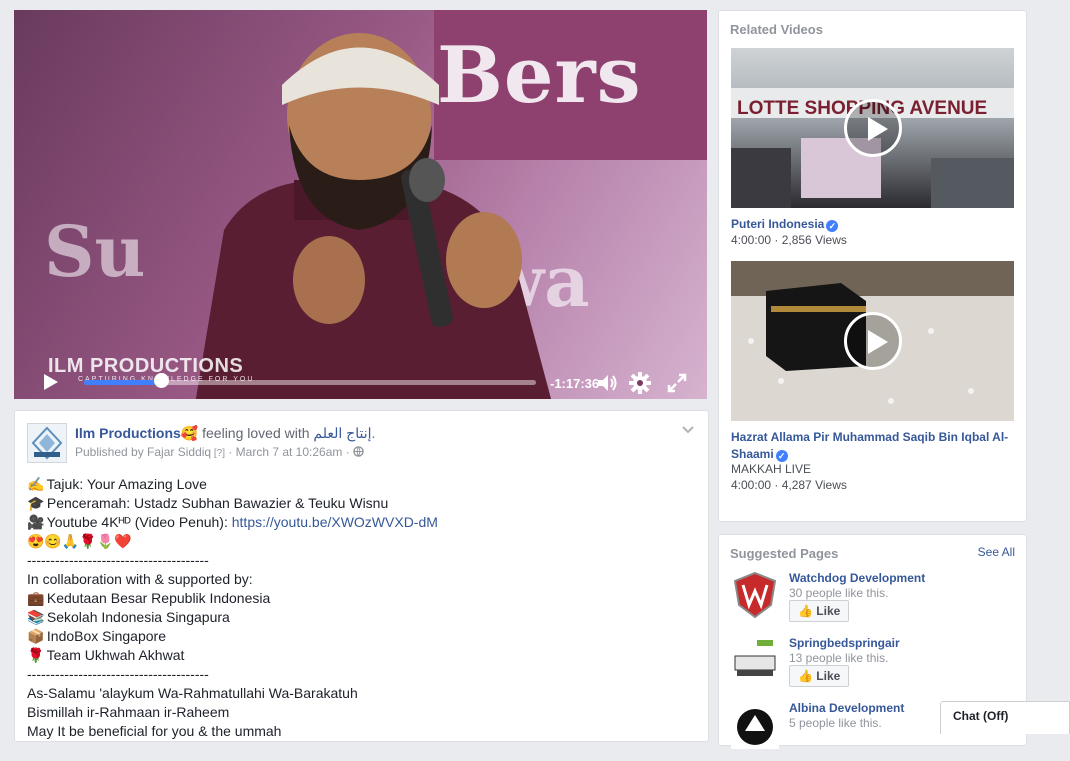 This screenshot has height=761, width=1070. What do you see at coordinates (844, 643) in the screenshot?
I see `suggested-page-name: Springbedspringair` at bounding box center [844, 643].